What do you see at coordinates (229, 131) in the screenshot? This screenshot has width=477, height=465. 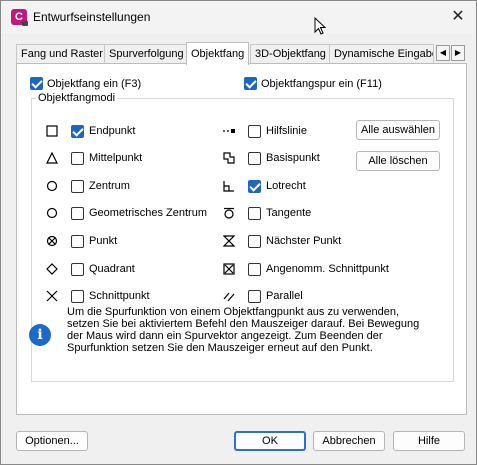 I see `extension-icon` at bounding box center [229, 131].